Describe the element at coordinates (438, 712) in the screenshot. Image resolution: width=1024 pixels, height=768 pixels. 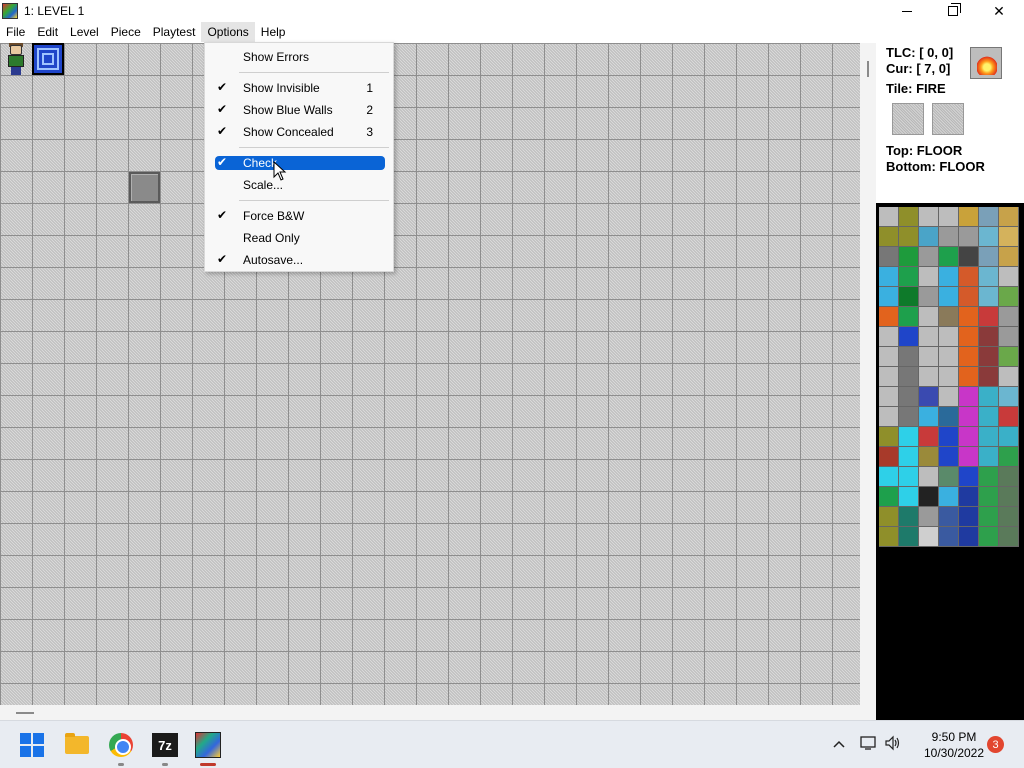
I see `horizontal-scrollbar` at that location.